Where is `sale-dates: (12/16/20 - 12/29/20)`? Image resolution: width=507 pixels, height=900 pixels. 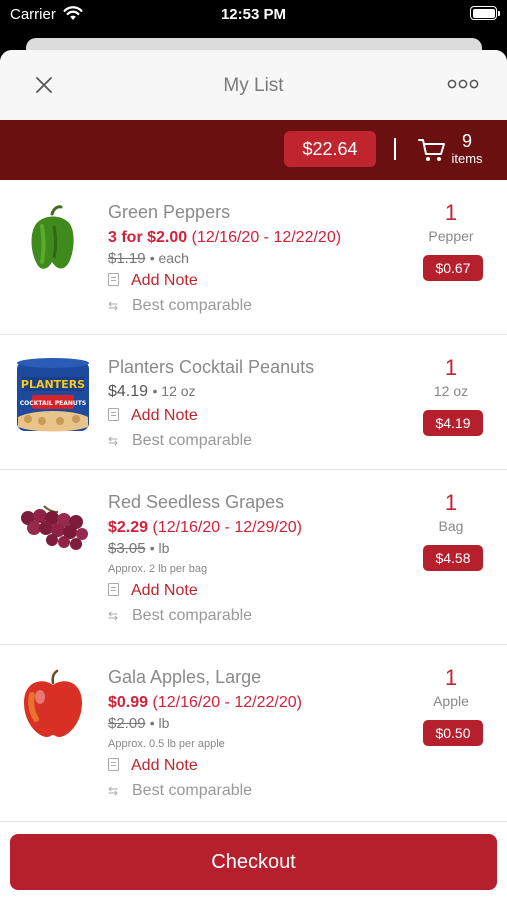 sale-dates: (12/16/20 - 12/29/20) is located at coordinates (227, 527).